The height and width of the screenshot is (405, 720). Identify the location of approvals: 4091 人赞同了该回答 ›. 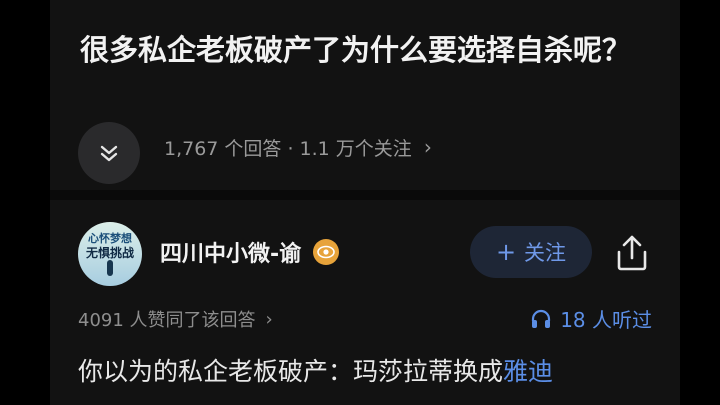
(175, 319).